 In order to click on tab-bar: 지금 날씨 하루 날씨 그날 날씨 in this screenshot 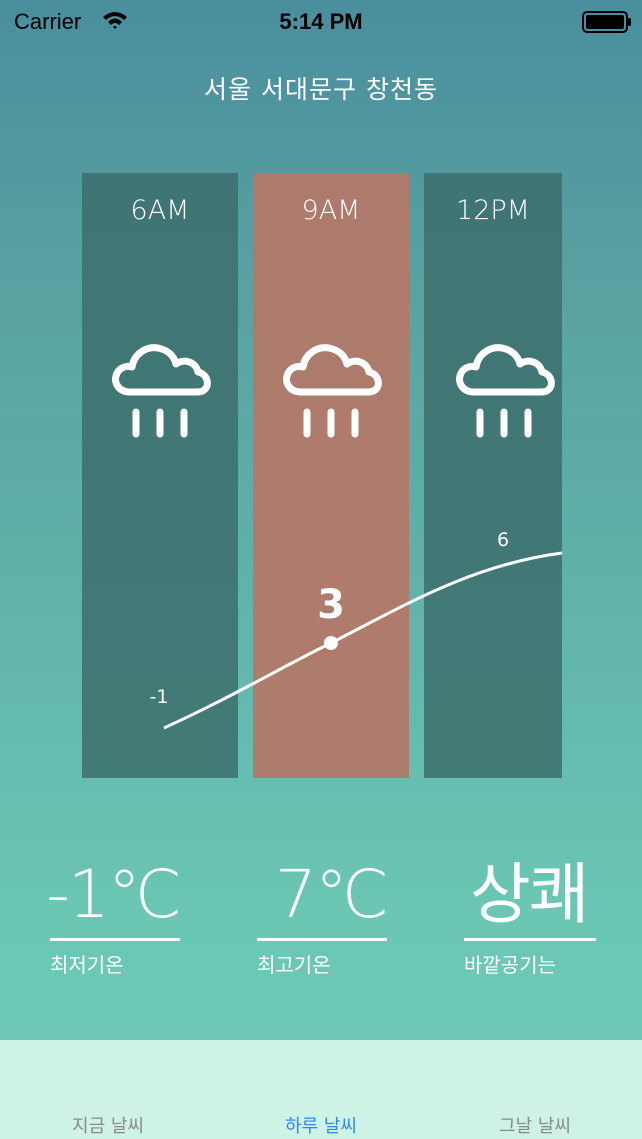, I will do `click(321, 1089)`.